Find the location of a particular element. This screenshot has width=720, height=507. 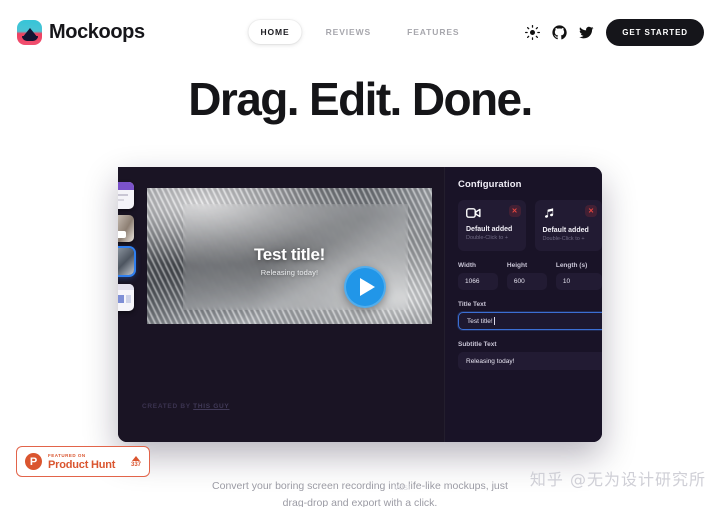

preview-title: Test title! is located at coordinates (289, 254).